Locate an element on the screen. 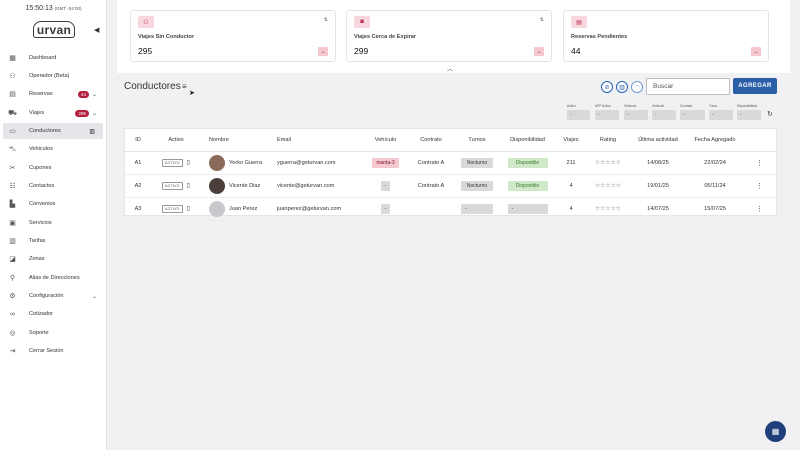 The width and height of the screenshot is (800, 450). collapse-stats-icon: ︿ is located at coordinates (450, 68).